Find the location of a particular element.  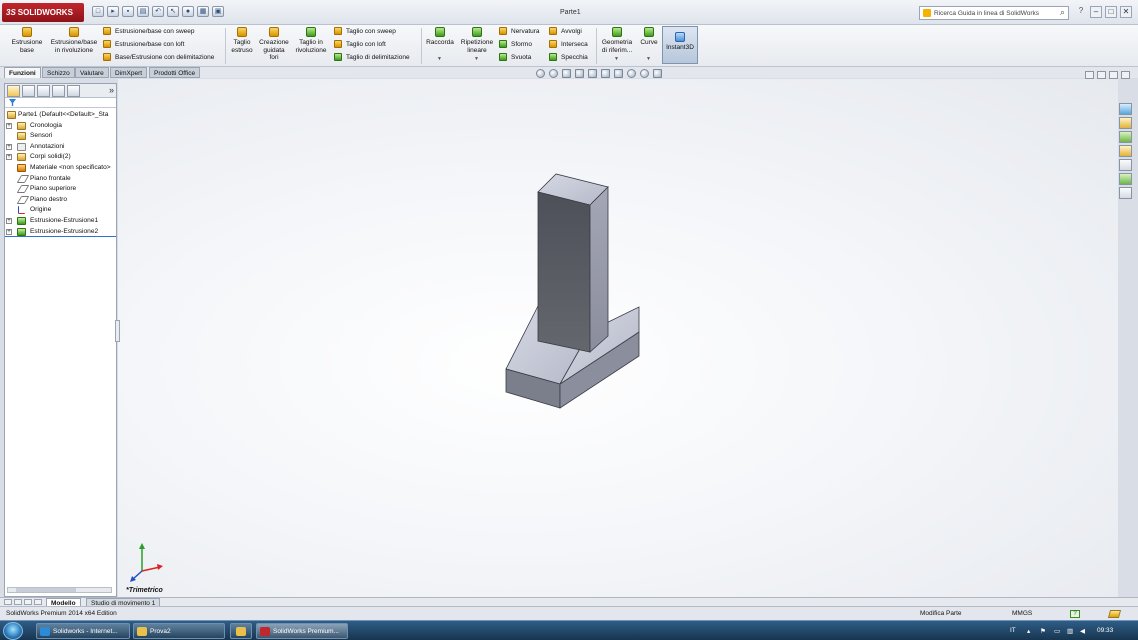

network-icon: ▥ is located at coordinates (1070, 631).